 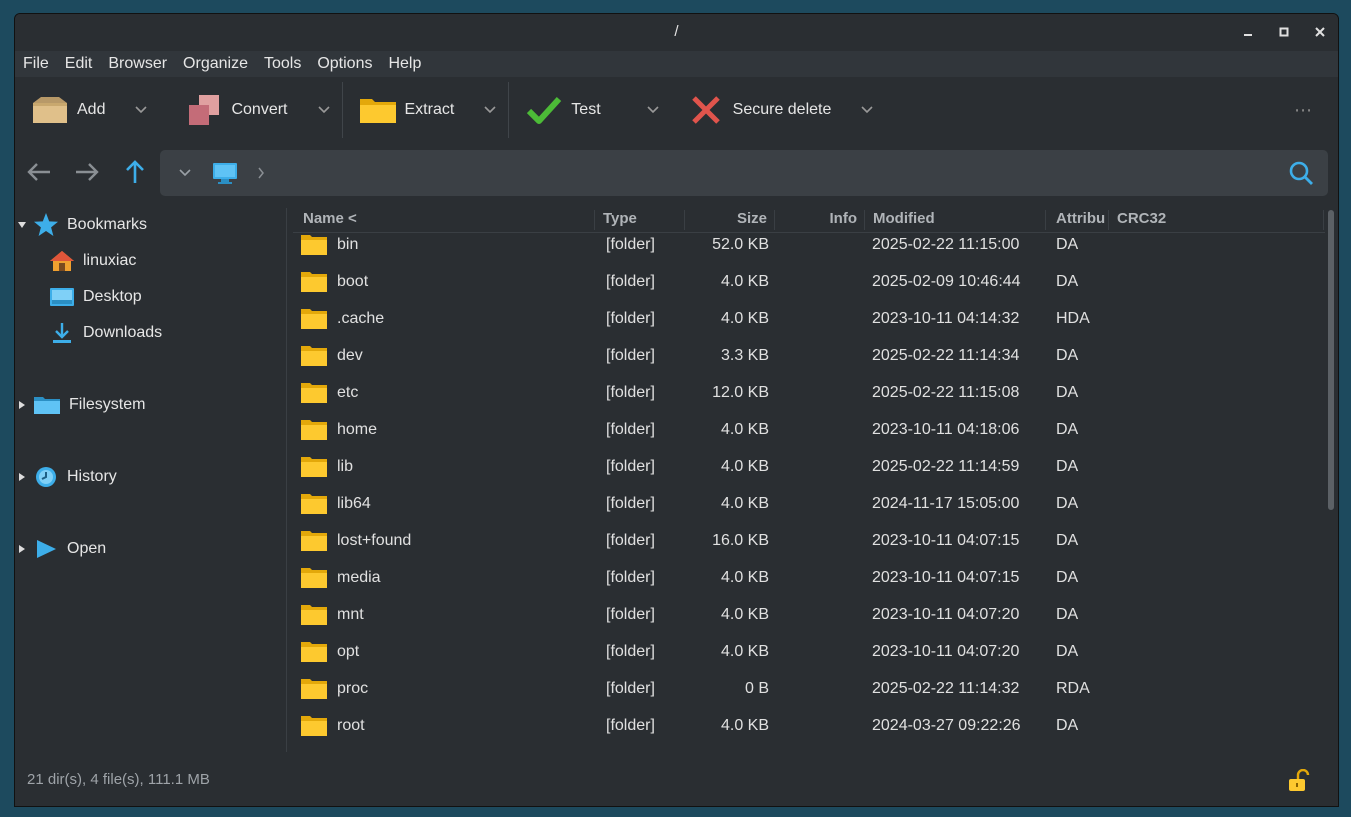 I want to click on sidebar-item-label: linuxiac, so click(x=110, y=260).